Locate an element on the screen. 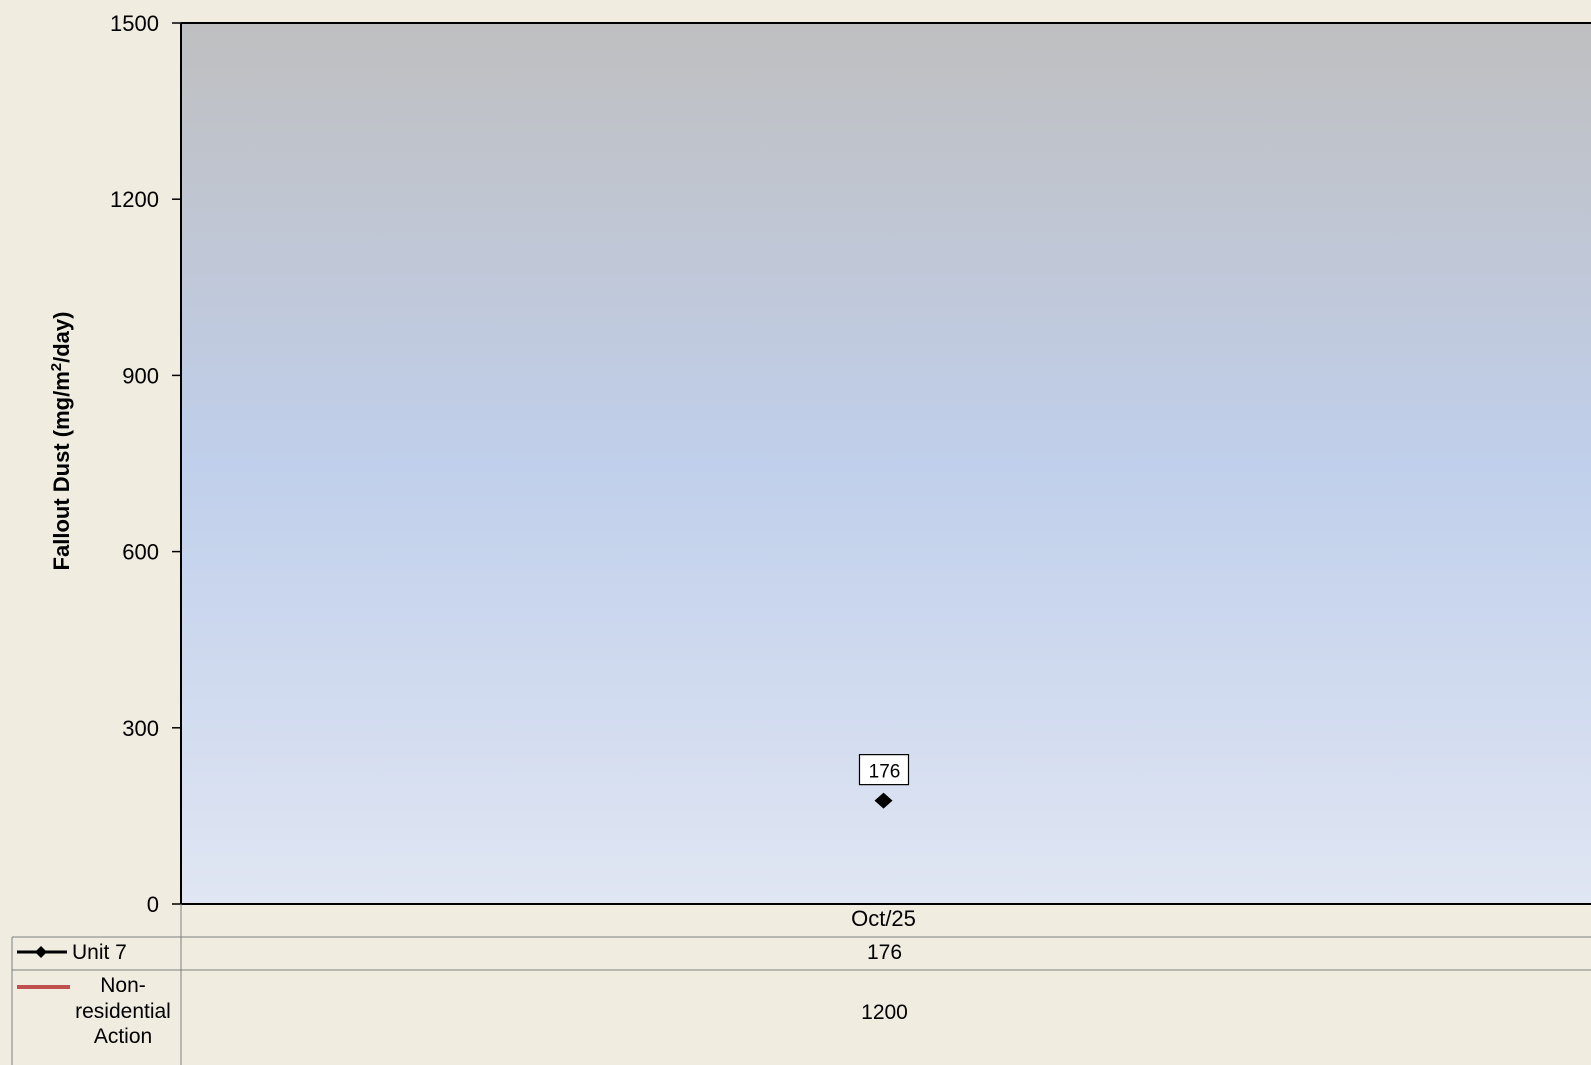 The height and width of the screenshot is (1065, 1591). y-tick-label: 300 is located at coordinates (140, 728).